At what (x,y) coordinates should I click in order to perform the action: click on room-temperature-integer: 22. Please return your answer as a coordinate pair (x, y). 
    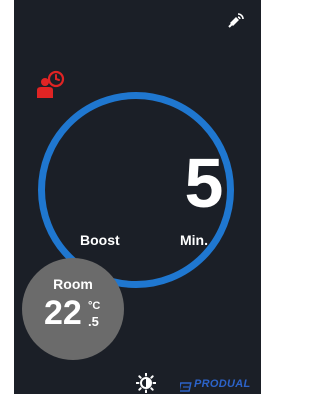
    Looking at the image, I should click on (63, 313).